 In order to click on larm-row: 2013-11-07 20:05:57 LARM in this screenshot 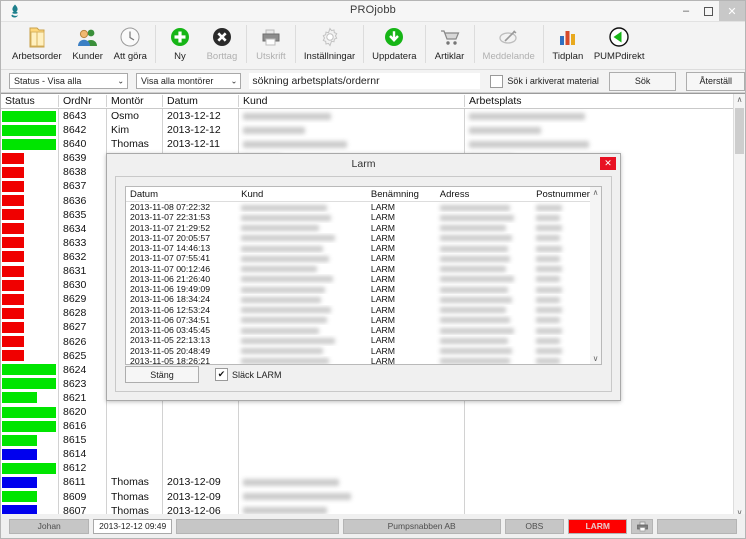, I will do `click(363, 238)`.